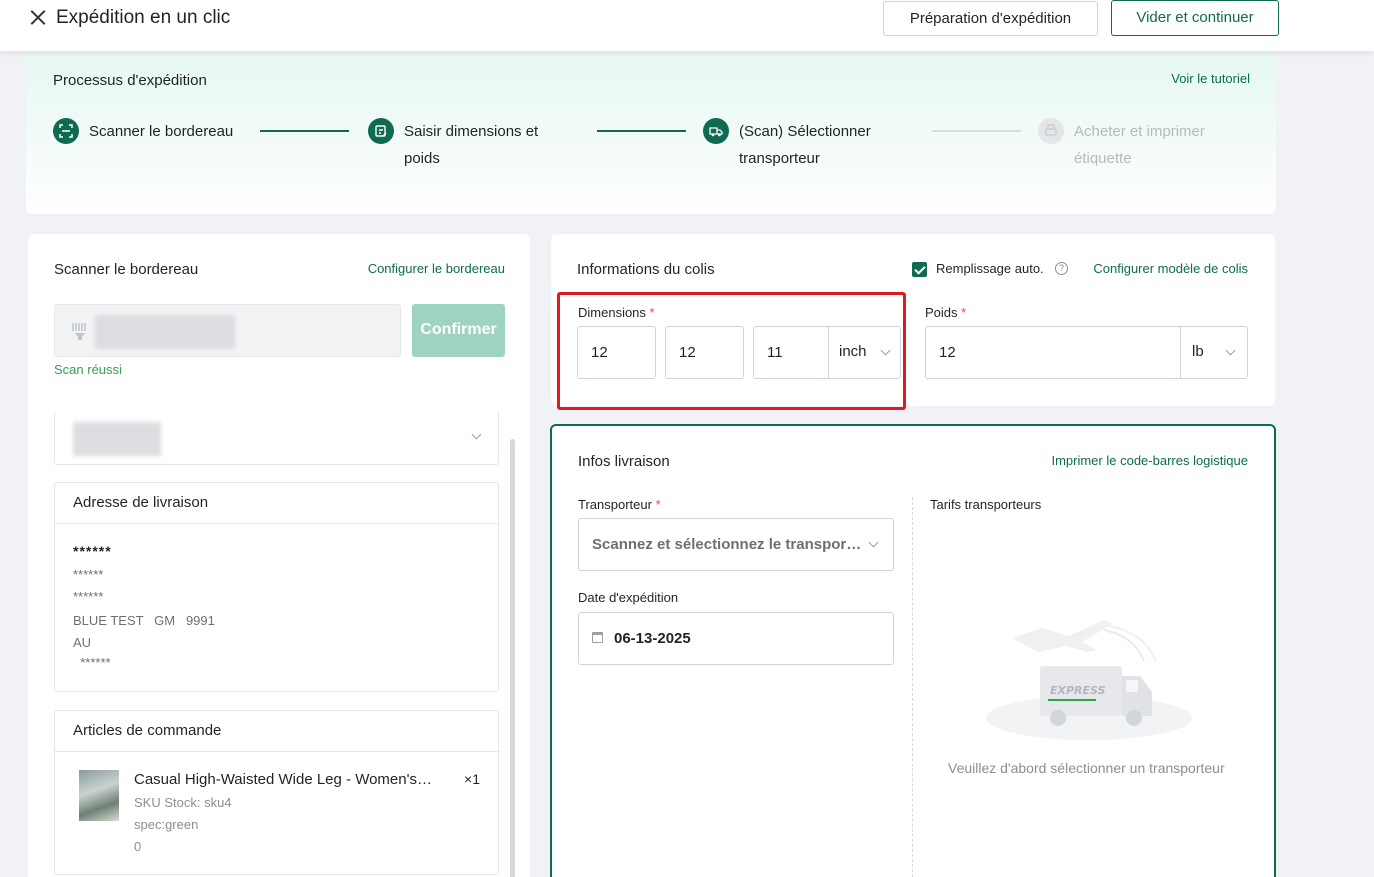  What do you see at coordinates (143, 17) in the screenshot?
I see `page-title: Expédition en un clic` at bounding box center [143, 17].